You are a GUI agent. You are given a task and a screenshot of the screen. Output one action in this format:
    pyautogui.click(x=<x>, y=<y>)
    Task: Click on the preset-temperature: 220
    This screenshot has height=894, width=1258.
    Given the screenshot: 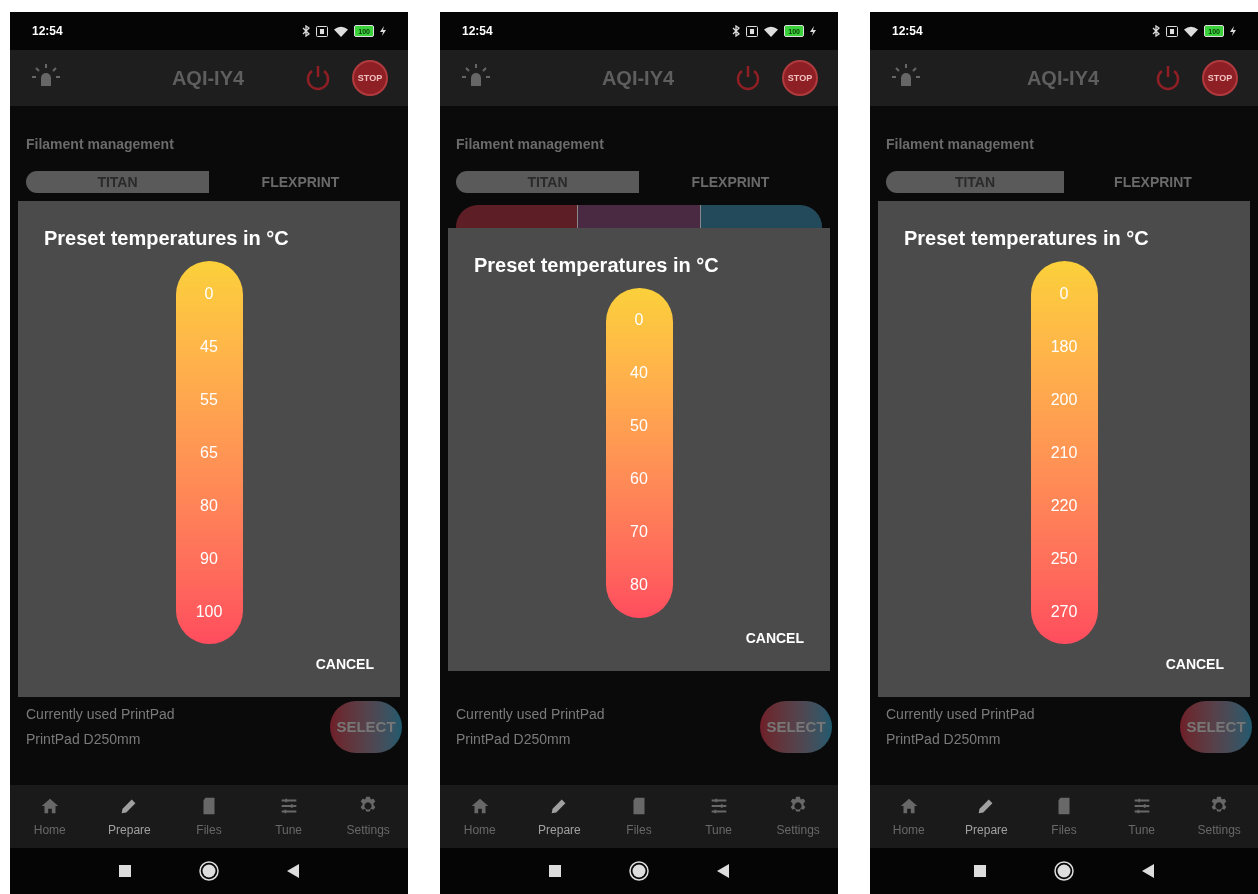 What is the action you would take?
    pyautogui.click(x=1064, y=505)
    